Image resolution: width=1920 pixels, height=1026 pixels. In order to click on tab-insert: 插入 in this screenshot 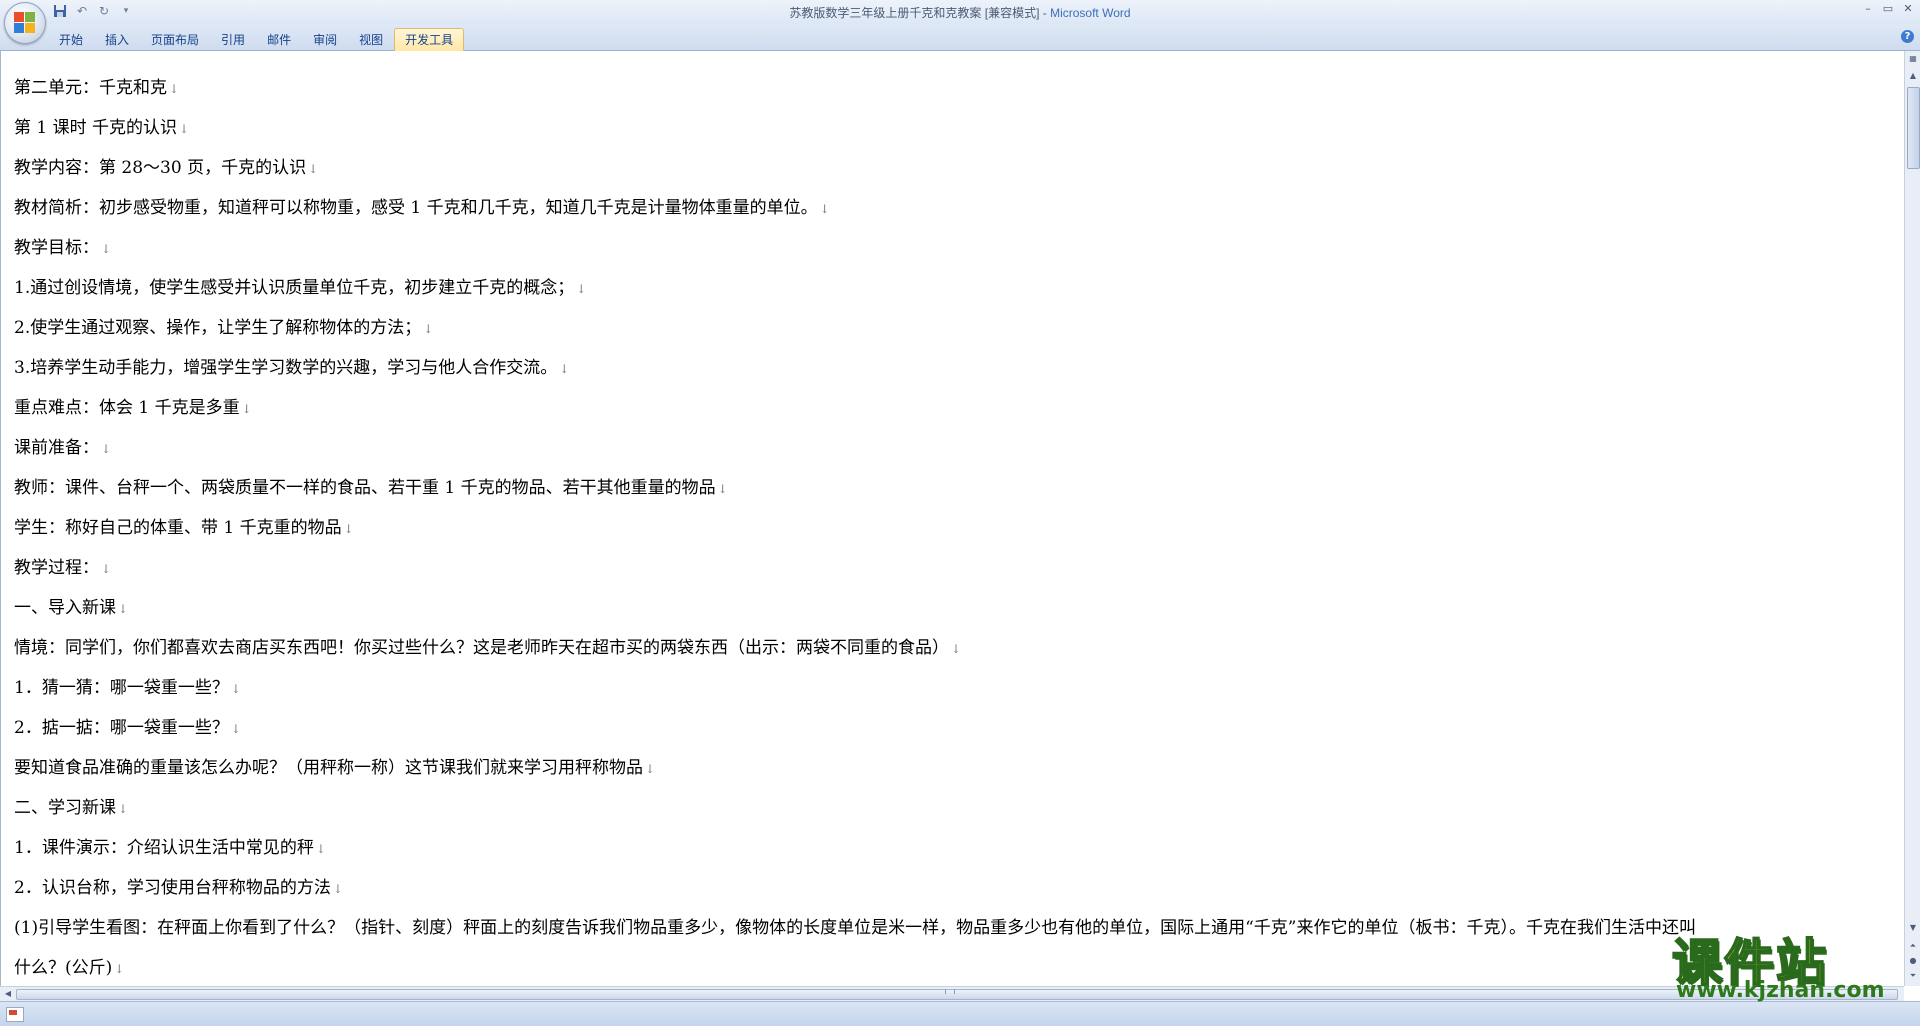, I will do `click(117, 40)`.